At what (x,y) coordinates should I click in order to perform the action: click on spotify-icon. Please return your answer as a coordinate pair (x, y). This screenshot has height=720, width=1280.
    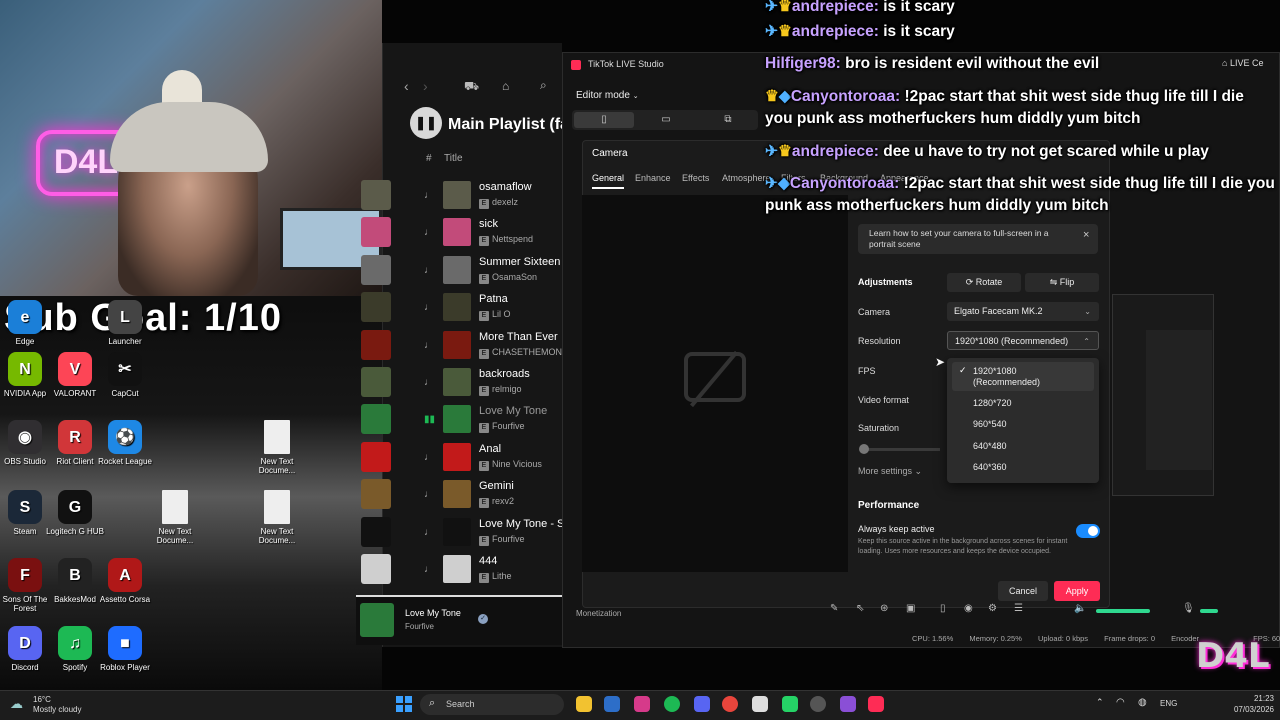
    Looking at the image, I should click on (672, 704).